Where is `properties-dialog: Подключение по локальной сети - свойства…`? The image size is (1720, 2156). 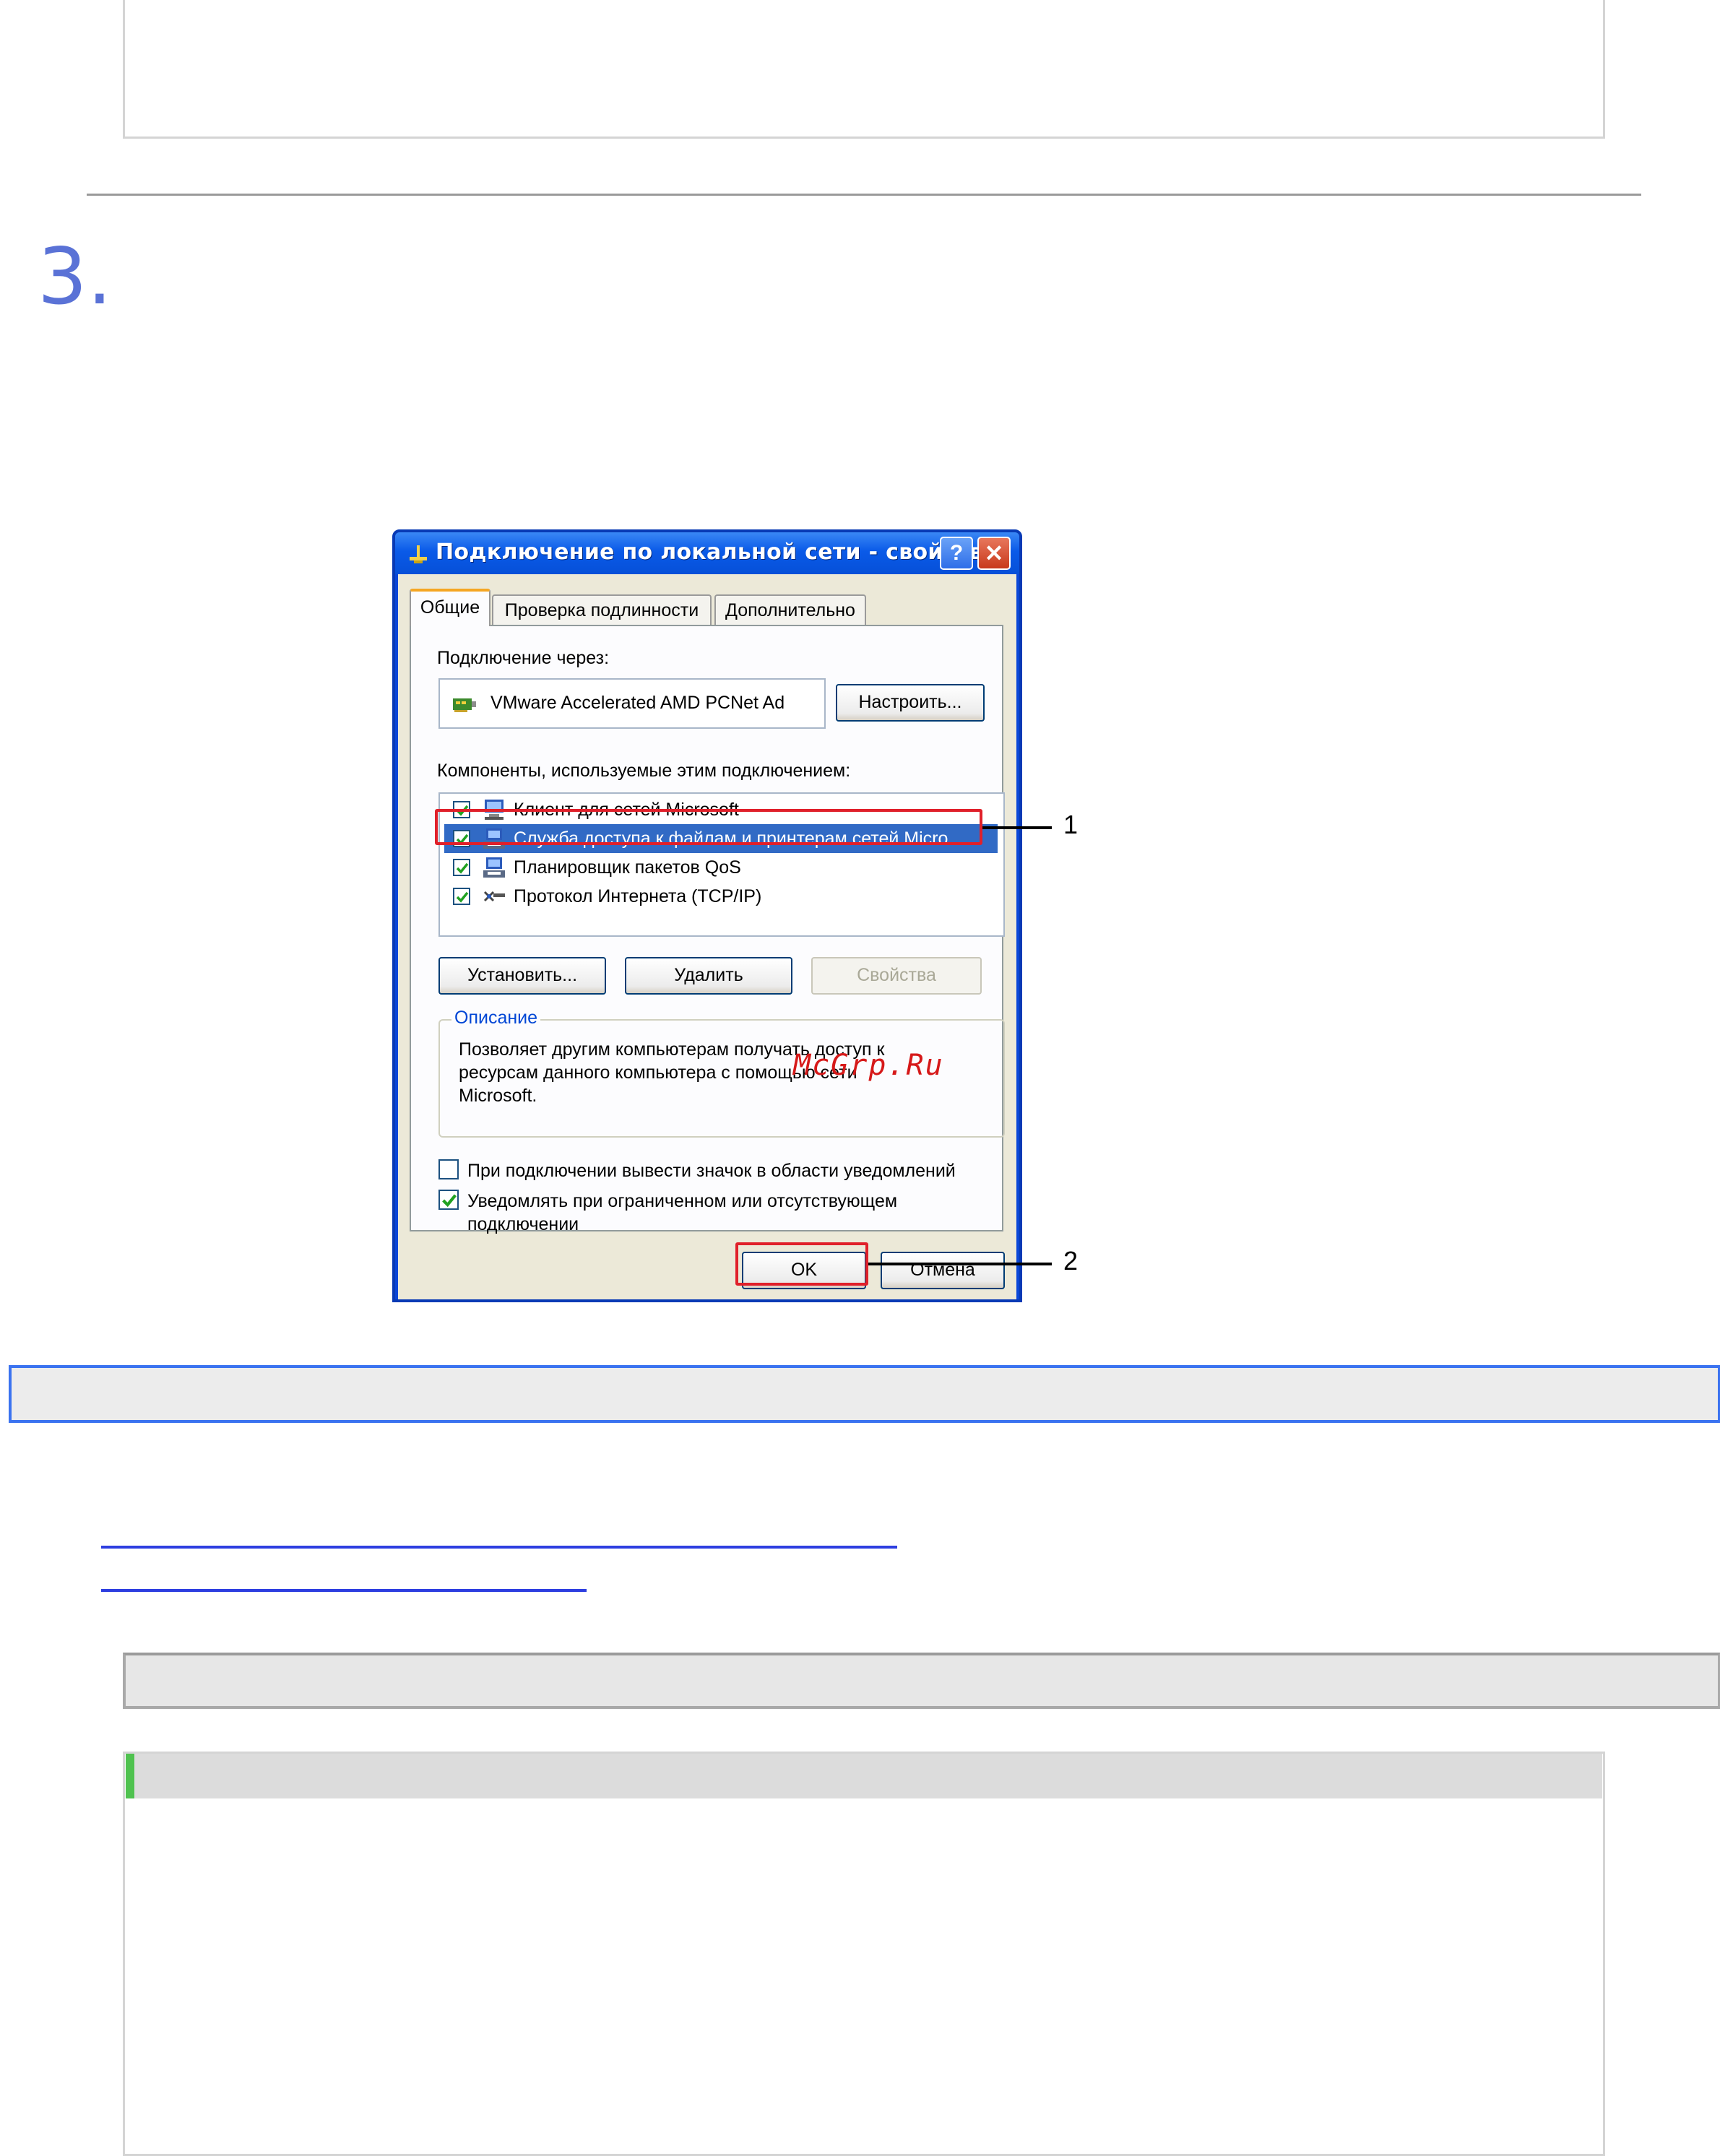
properties-dialog: Подключение по локальной сети - свойства… is located at coordinates (707, 915).